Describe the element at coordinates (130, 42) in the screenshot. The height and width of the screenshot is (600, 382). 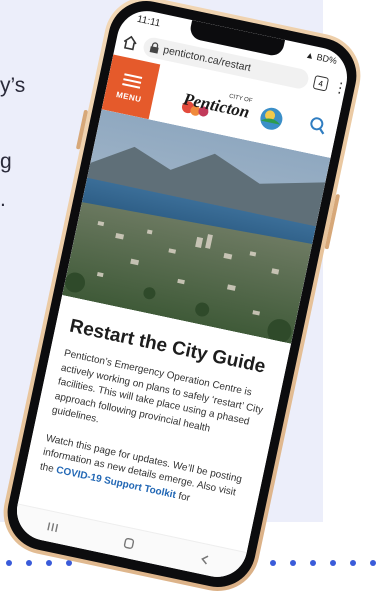
I see `home-icon` at that location.